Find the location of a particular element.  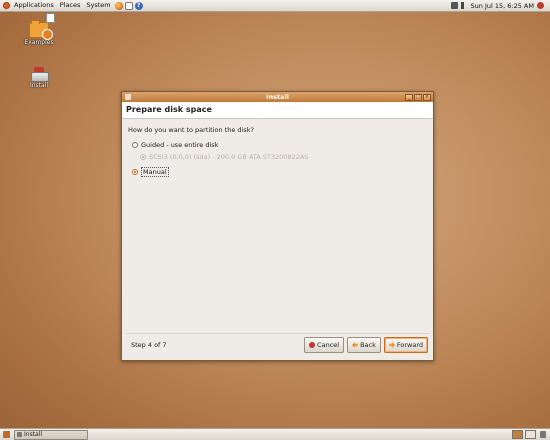

back-button: Back is located at coordinates (364, 345).